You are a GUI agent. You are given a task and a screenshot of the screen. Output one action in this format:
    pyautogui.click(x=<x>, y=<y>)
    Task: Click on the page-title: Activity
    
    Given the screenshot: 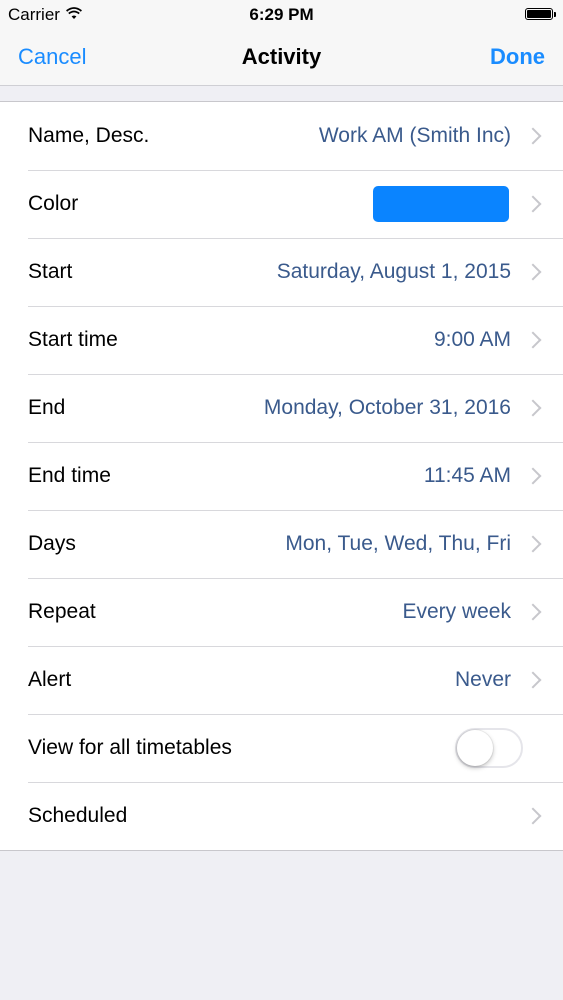 What is the action you would take?
    pyautogui.click(x=281, y=56)
    